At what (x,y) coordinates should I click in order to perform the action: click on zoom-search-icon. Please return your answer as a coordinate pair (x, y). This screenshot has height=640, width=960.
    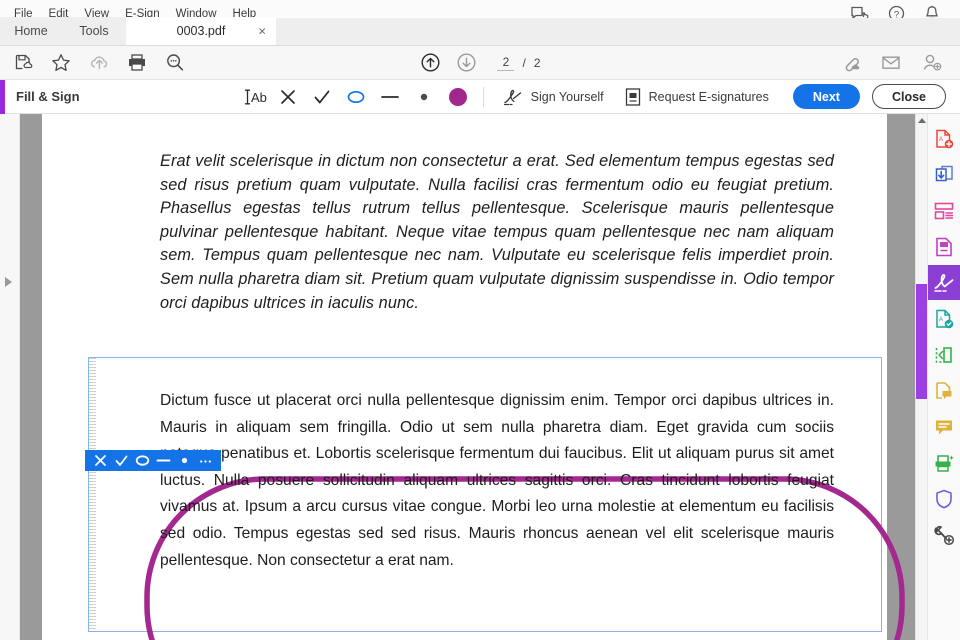
    Looking at the image, I should click on (175, 63).